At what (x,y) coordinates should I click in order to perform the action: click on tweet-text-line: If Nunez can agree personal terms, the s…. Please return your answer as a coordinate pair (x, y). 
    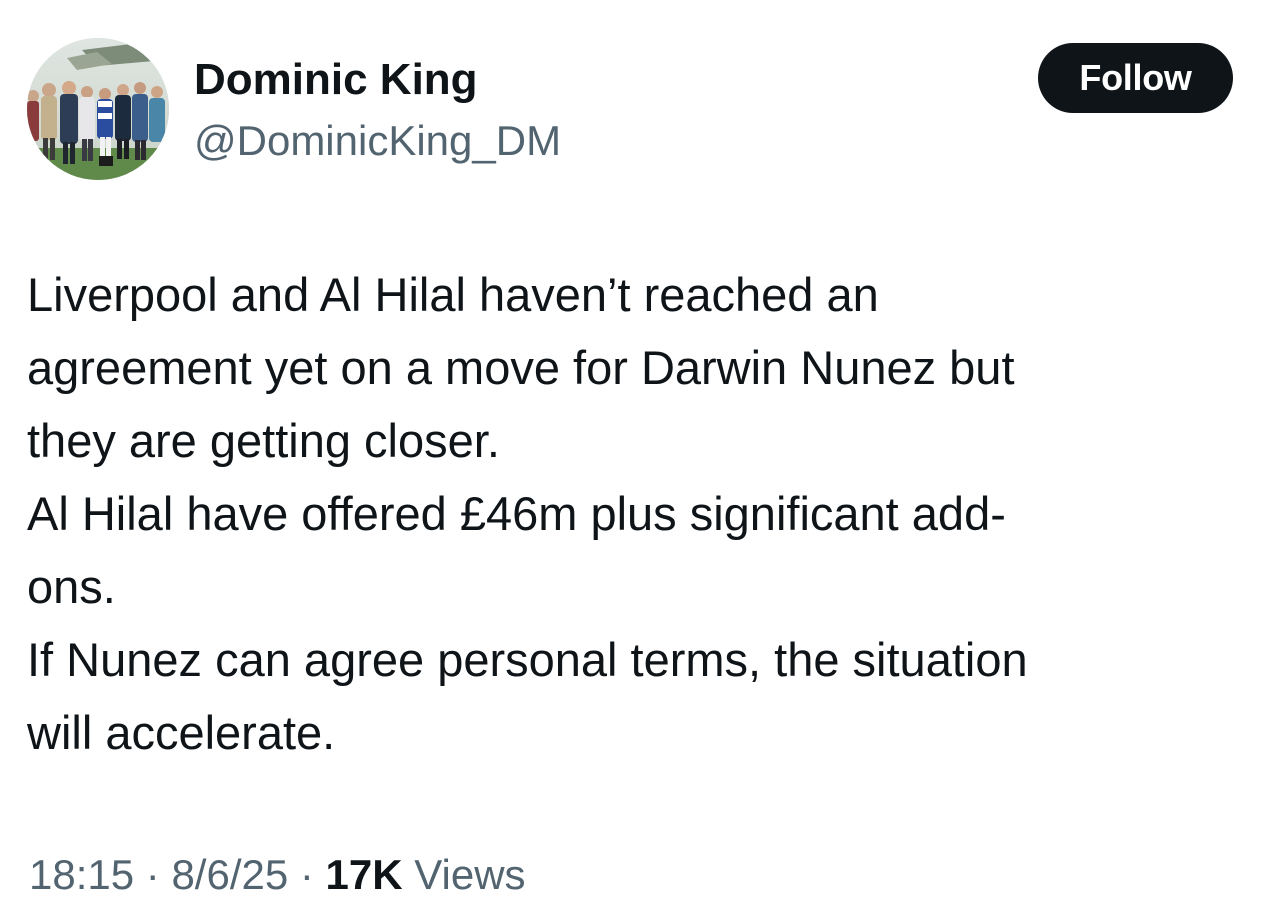
    Looking at the image, I should click on (527, 659).